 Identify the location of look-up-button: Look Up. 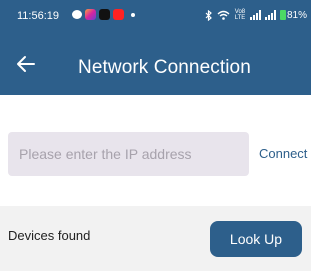
(256, 239).